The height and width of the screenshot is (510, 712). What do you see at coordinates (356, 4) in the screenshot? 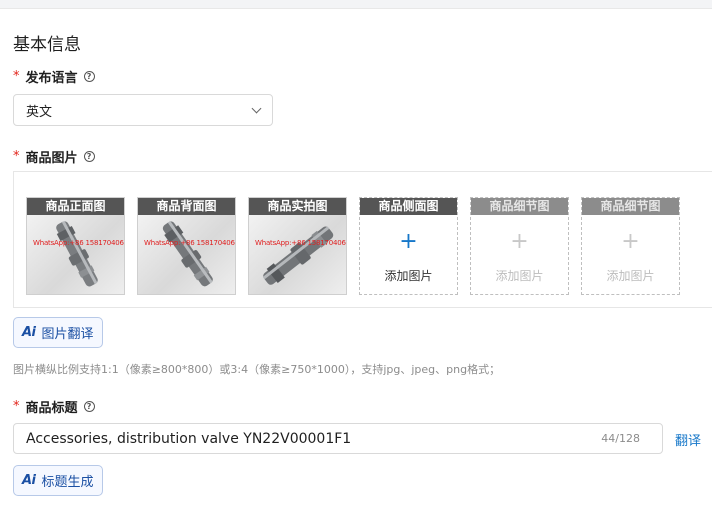
I see `top-strip` at bounding box center [356, 4].